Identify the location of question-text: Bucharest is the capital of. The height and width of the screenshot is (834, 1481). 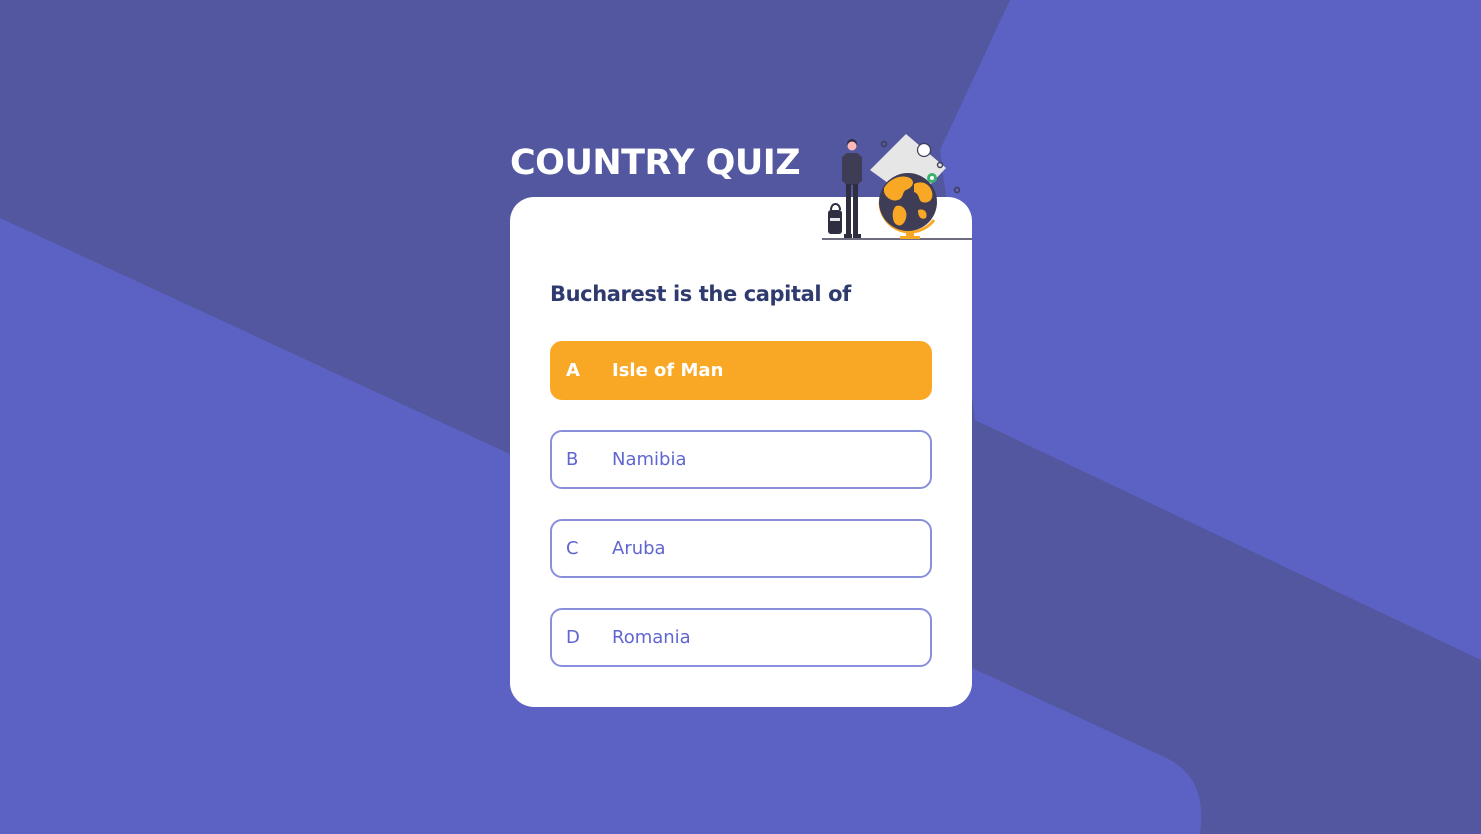
(700, 294).